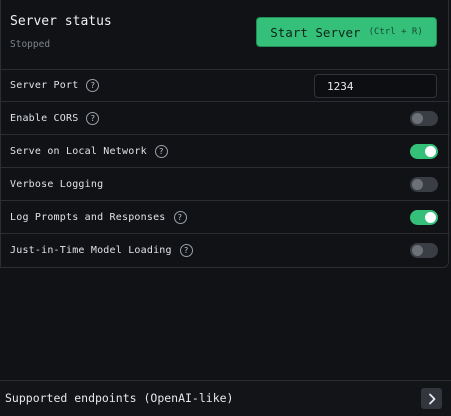  What do you see at coordinates (424, 118) in the screenshot?
I see `enable-cors-toggle` at bounding box center [424, 118].